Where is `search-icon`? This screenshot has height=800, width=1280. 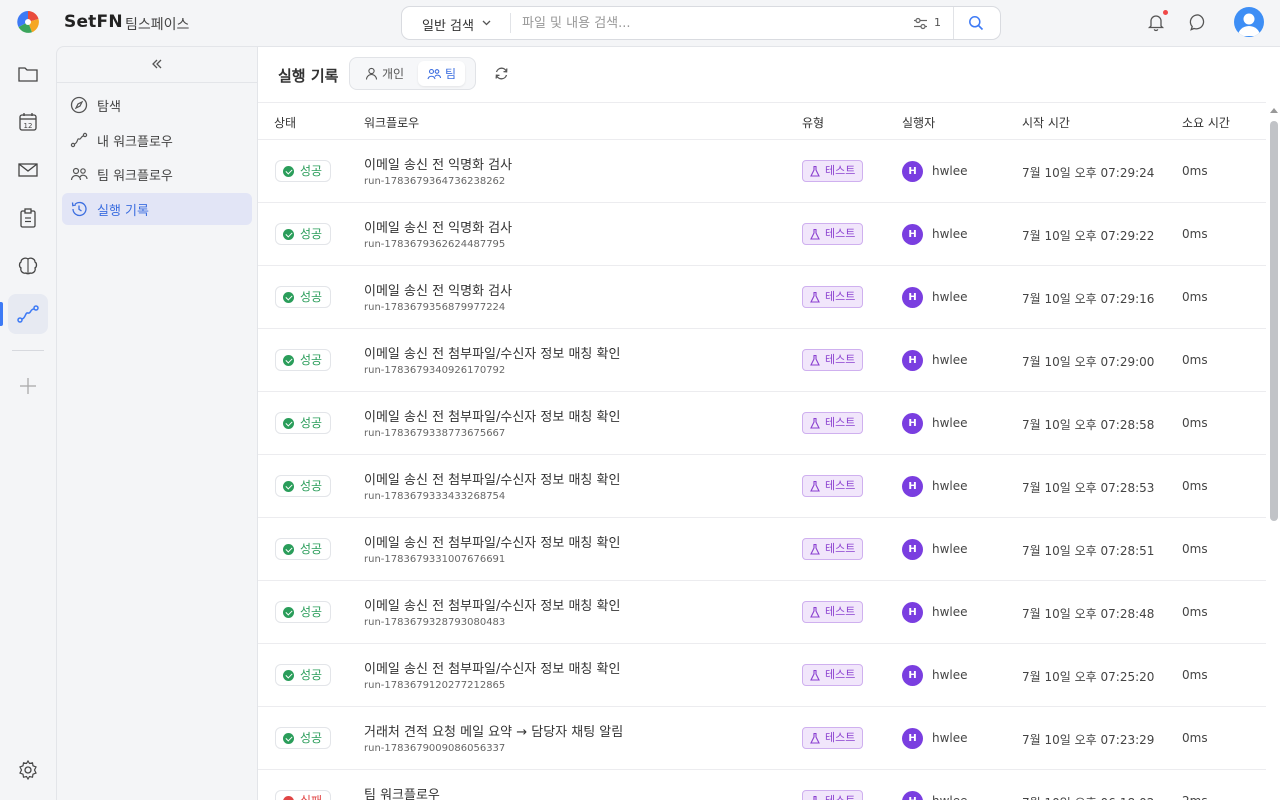
search-icon is located at coordinates (976, 23).